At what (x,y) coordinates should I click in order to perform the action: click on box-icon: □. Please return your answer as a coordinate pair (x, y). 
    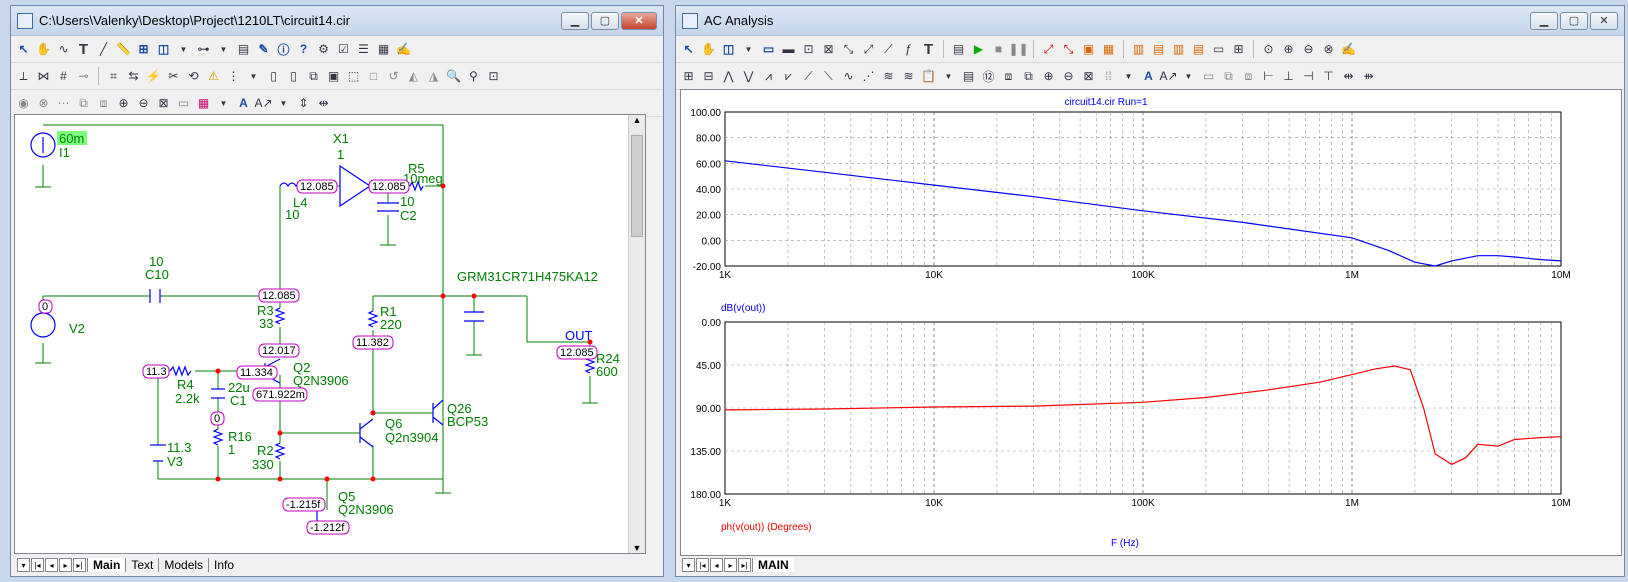
    Looking at the image, I should click on (373, 76).